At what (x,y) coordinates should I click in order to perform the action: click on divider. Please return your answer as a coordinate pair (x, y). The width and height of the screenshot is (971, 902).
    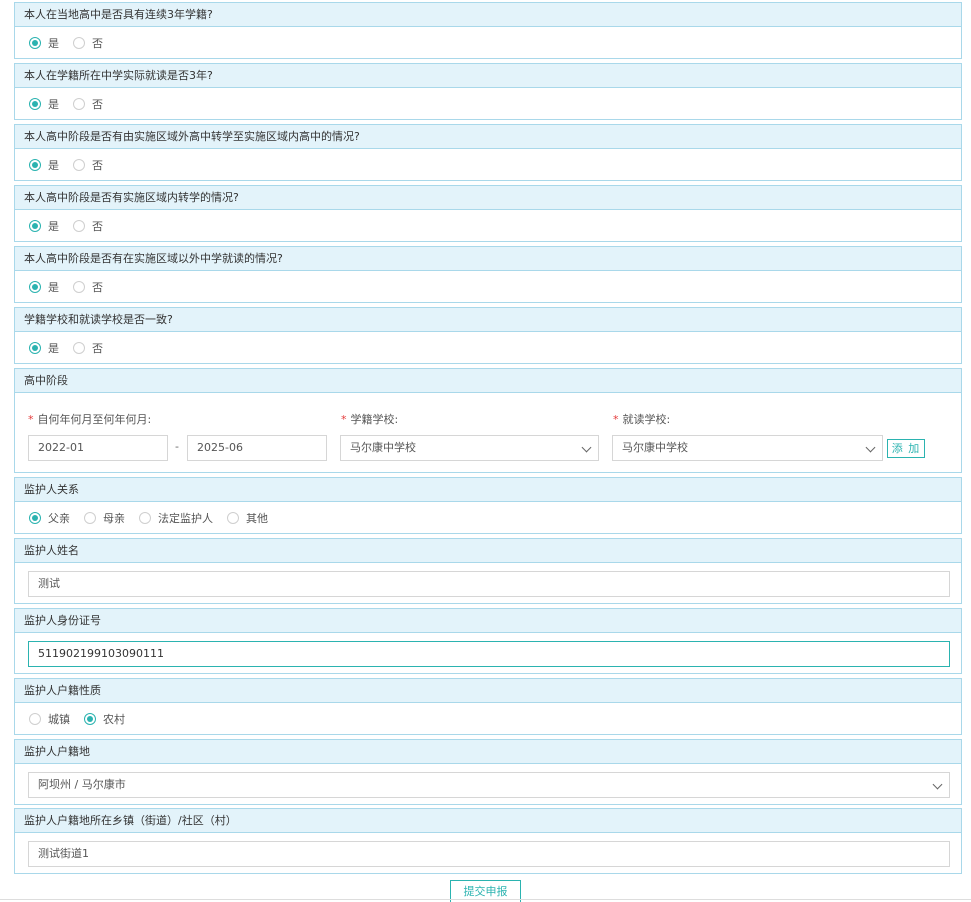
    Looking at the image, I should click on (485, 899).